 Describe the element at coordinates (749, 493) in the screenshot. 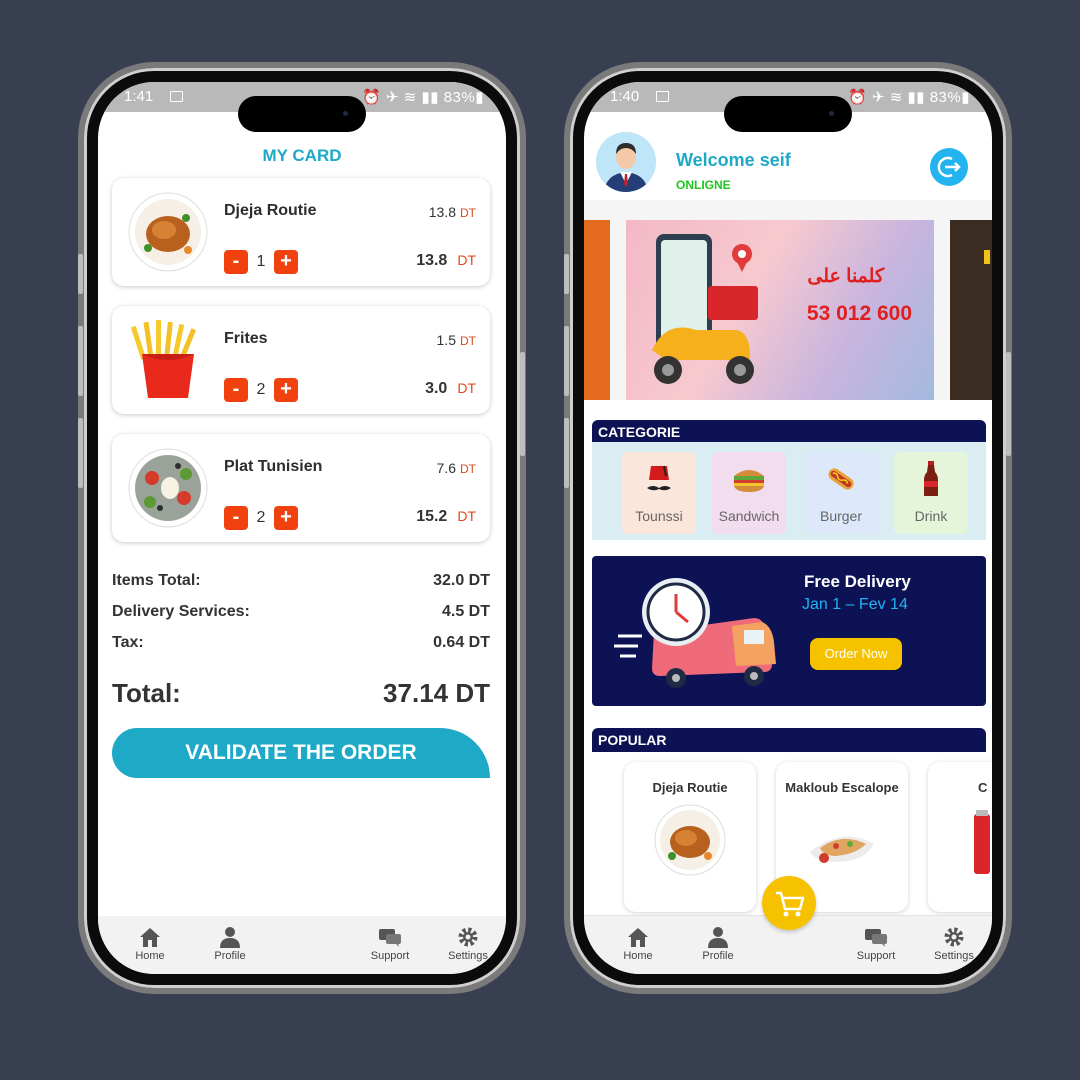

I see `category-sandwich: Sandwich` at that location.